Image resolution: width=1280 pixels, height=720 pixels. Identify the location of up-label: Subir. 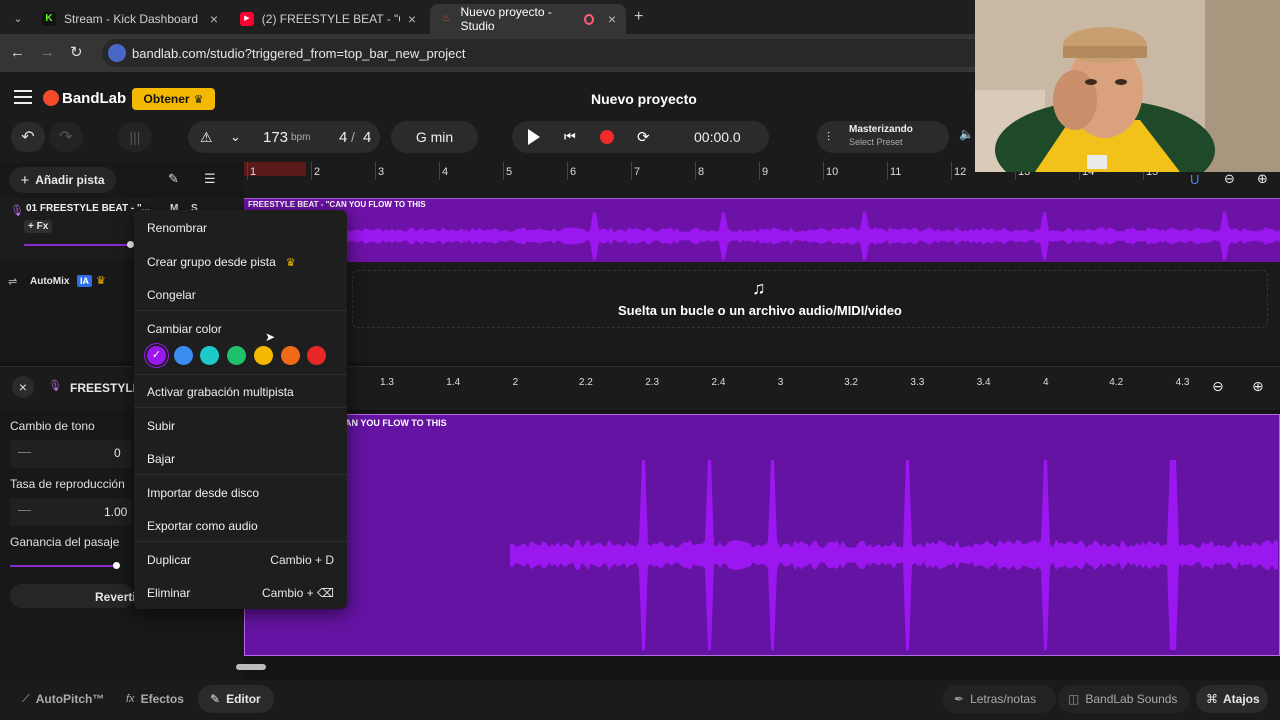
(161, 426).